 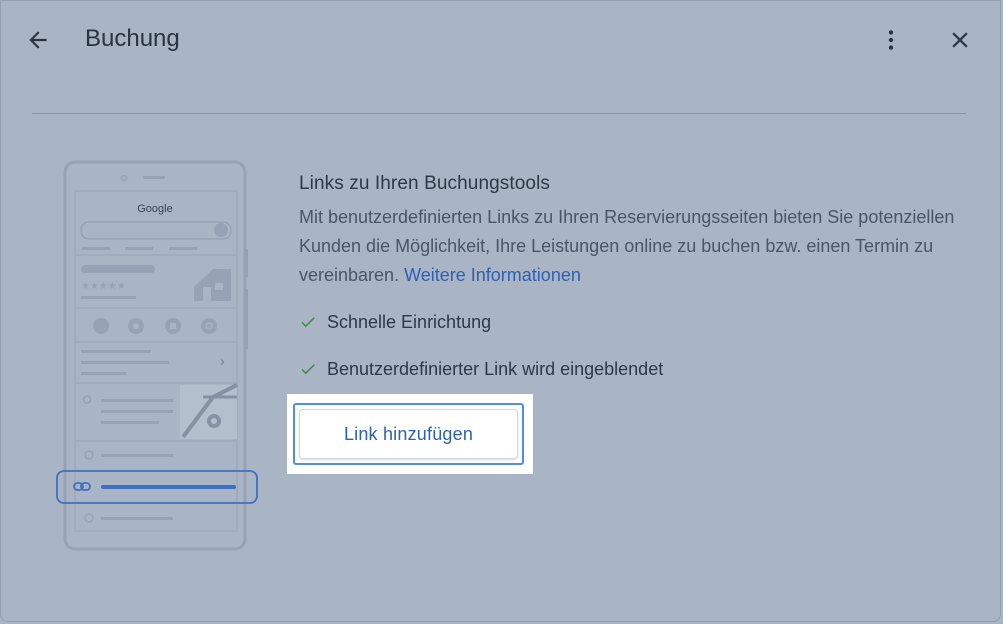 What do you see at coordinates (132, 38) in the screenshot?
I see `page-title: Buchung` at bounding box center [132, 38].